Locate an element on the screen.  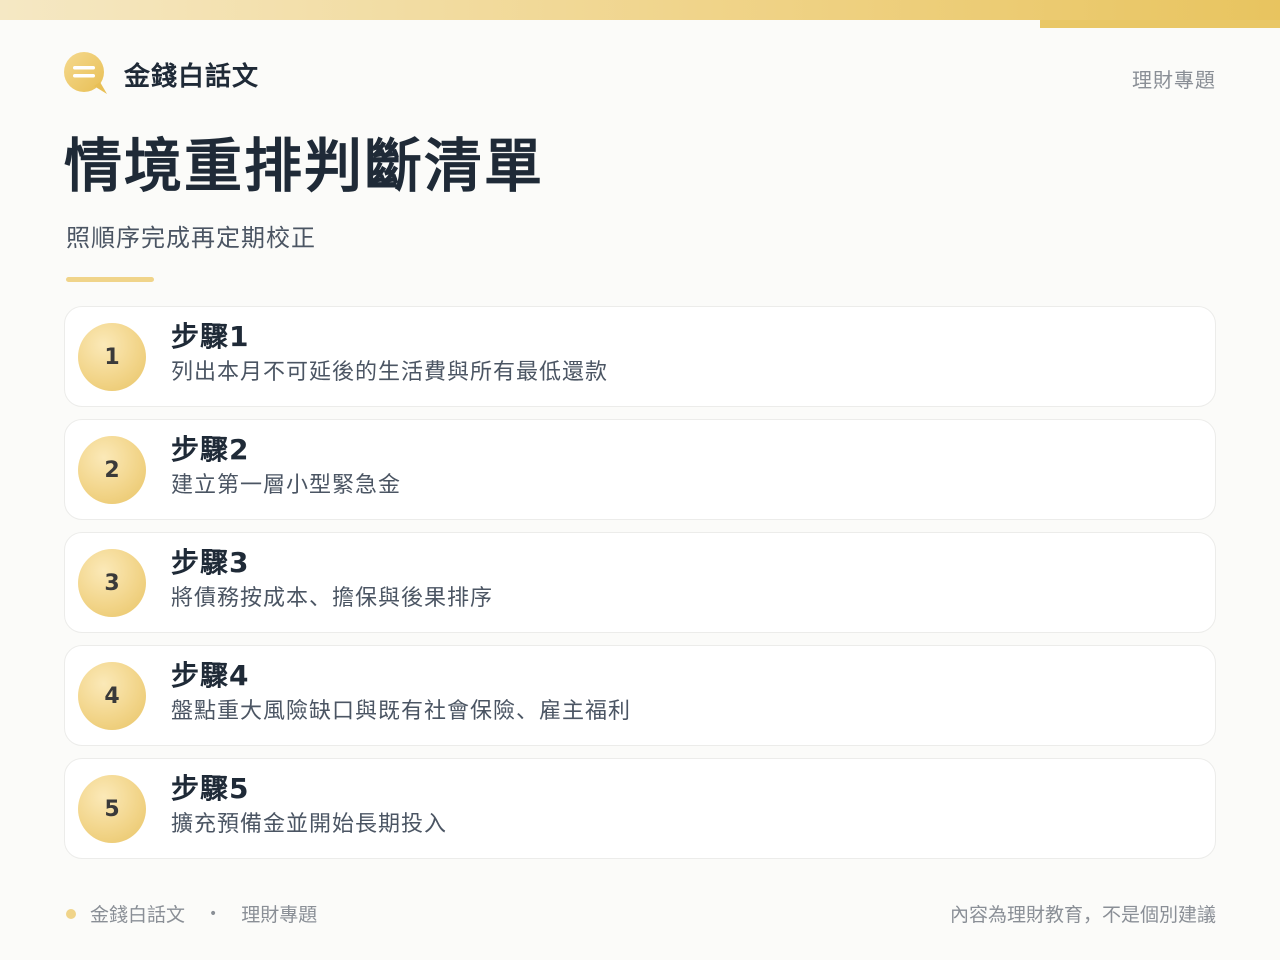
step-card: 5 步驟5 擴充預備金並開始長期投入 is located at coordinates (640, 808).